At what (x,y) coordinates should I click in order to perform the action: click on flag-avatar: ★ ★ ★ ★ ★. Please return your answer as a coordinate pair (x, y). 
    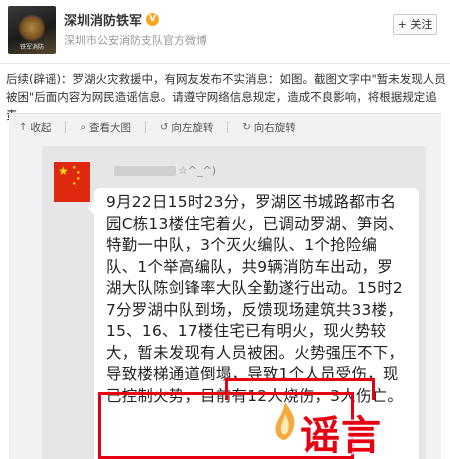
    Looking at the image, I should click on (72, 182).